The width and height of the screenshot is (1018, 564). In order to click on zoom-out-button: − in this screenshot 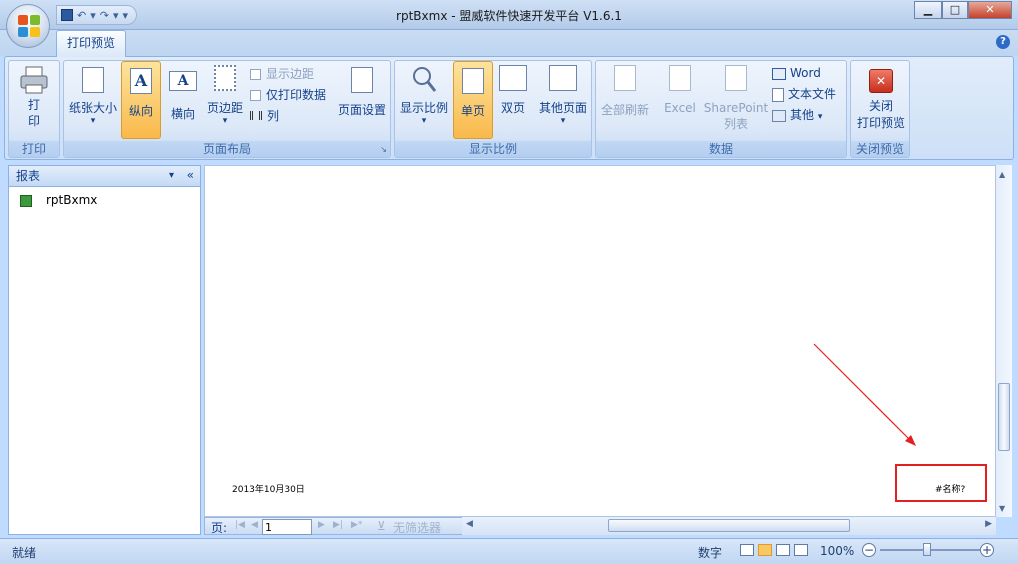, I will do `click(869, 550)`.